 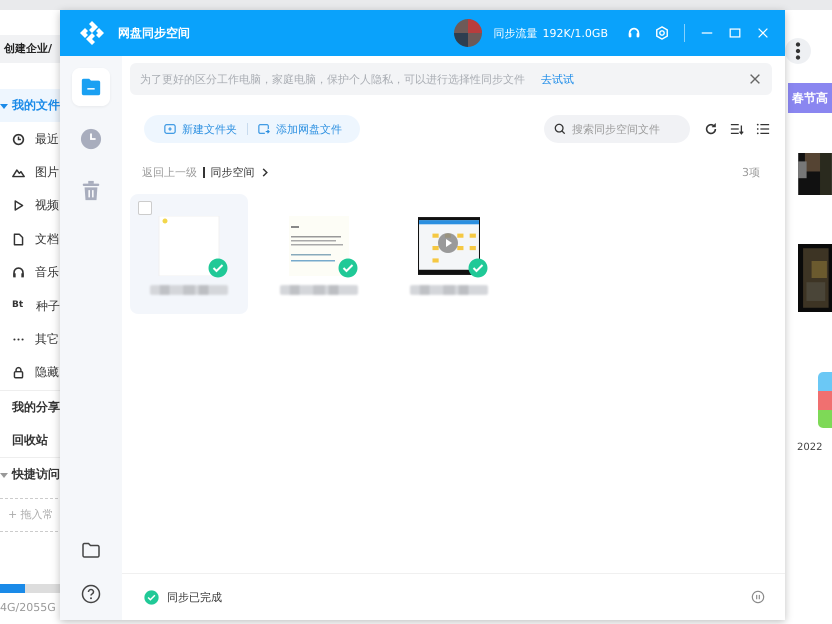 I want to click on traffic-label: 同步流量, so click(x=516, y=33).